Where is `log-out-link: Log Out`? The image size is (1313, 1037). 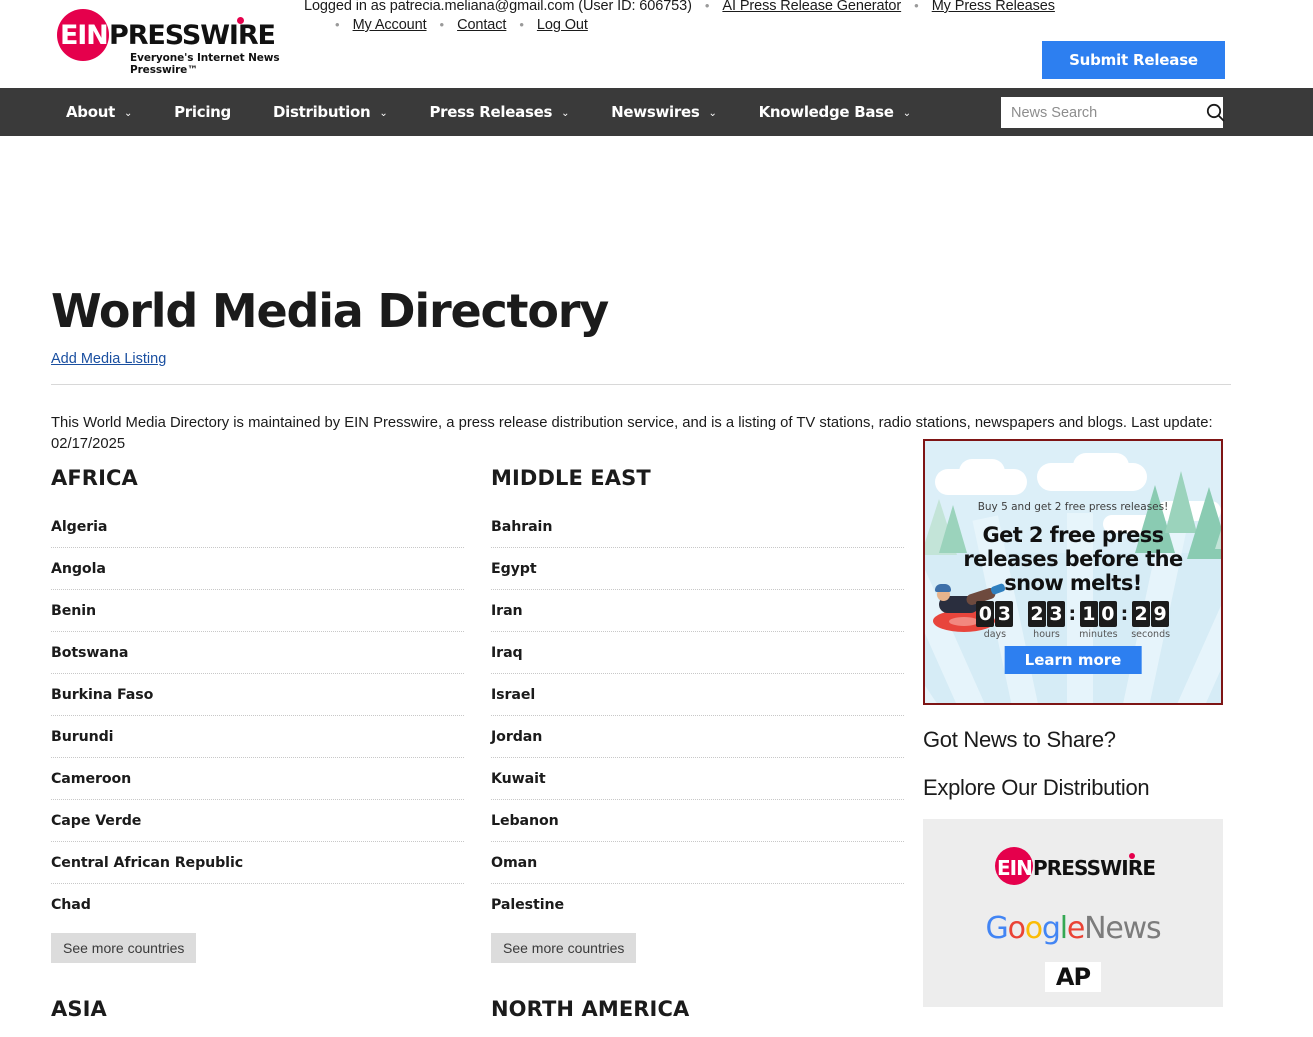
log-out-link: Log Out is located at coordinates (562, 25).